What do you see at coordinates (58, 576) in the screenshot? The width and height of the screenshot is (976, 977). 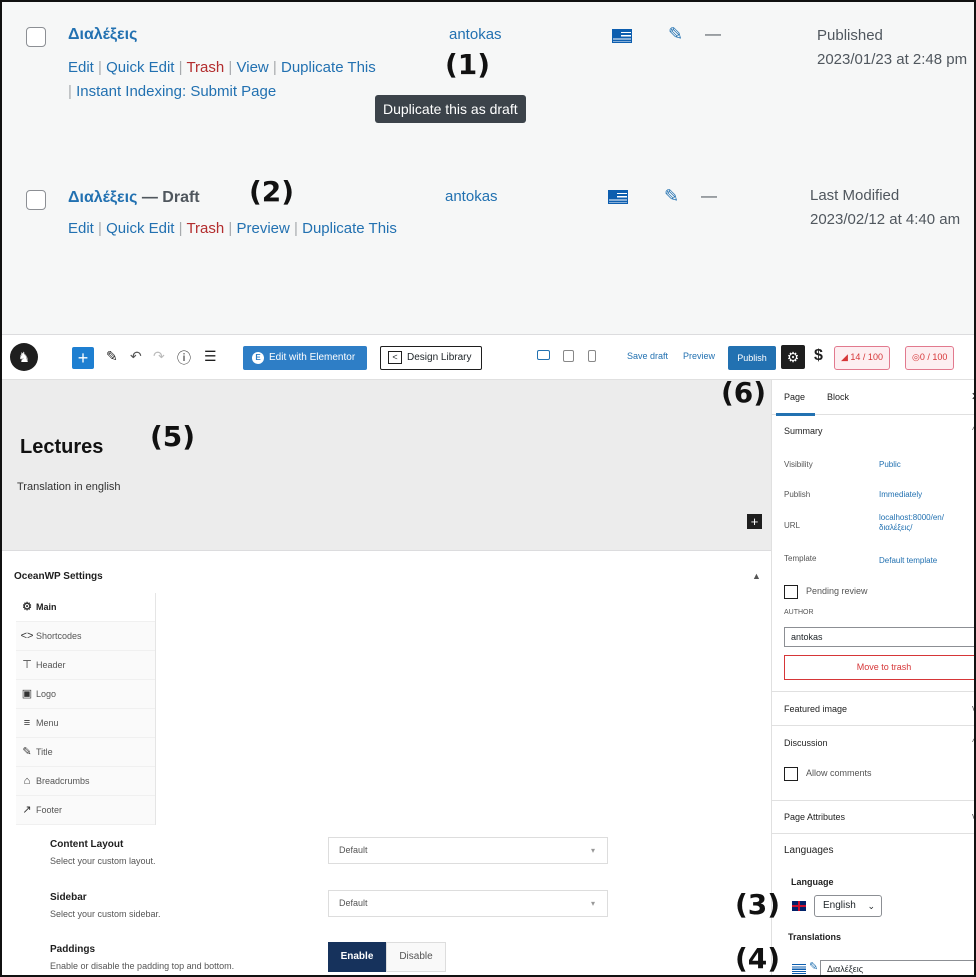 I see `oceanwp-title: OceanWP Settings` at bounding box center [58, 576].